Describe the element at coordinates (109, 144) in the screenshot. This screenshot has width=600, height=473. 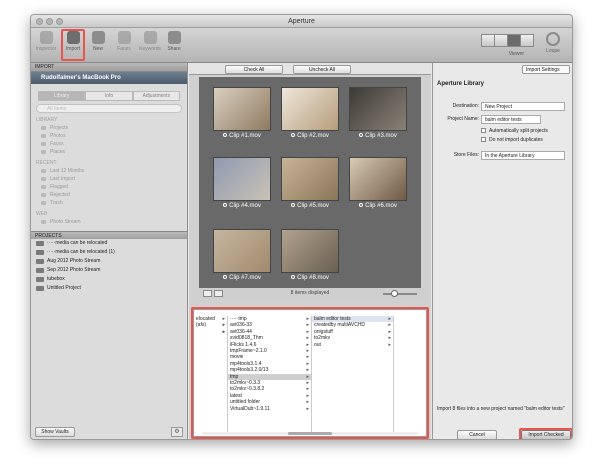
I see `library-item-faces: Faces` at that location.